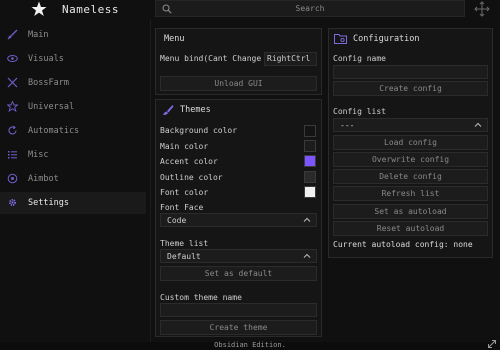 This screenshot has width=500, height=350. I want to click on theme-list-label: Theme list, so click(184, 243).